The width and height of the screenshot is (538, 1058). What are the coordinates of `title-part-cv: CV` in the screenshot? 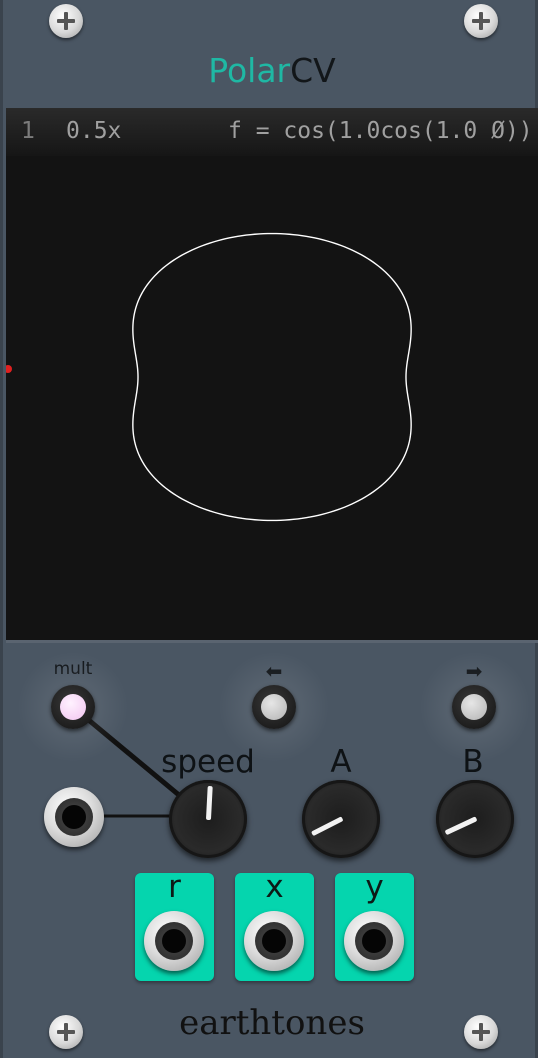 It's located at (313, 70).